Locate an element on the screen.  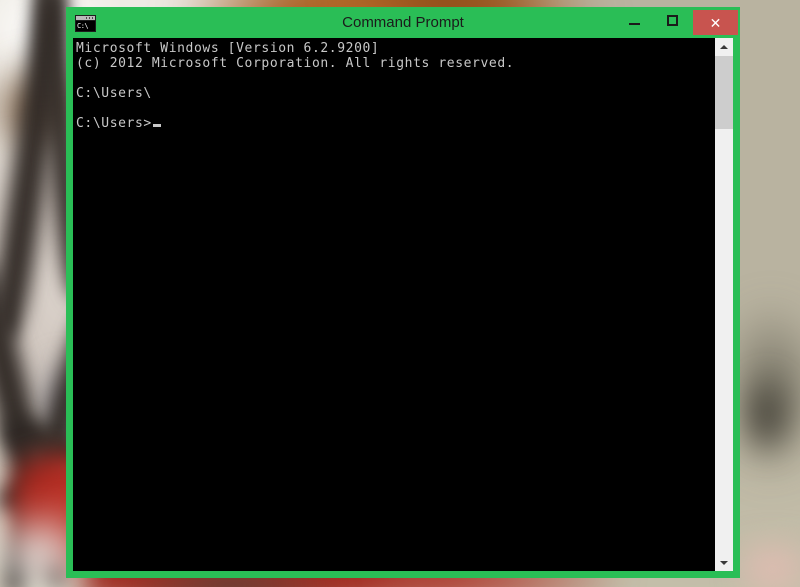
scrollbar-thumb is located at coordinates (724, 92).